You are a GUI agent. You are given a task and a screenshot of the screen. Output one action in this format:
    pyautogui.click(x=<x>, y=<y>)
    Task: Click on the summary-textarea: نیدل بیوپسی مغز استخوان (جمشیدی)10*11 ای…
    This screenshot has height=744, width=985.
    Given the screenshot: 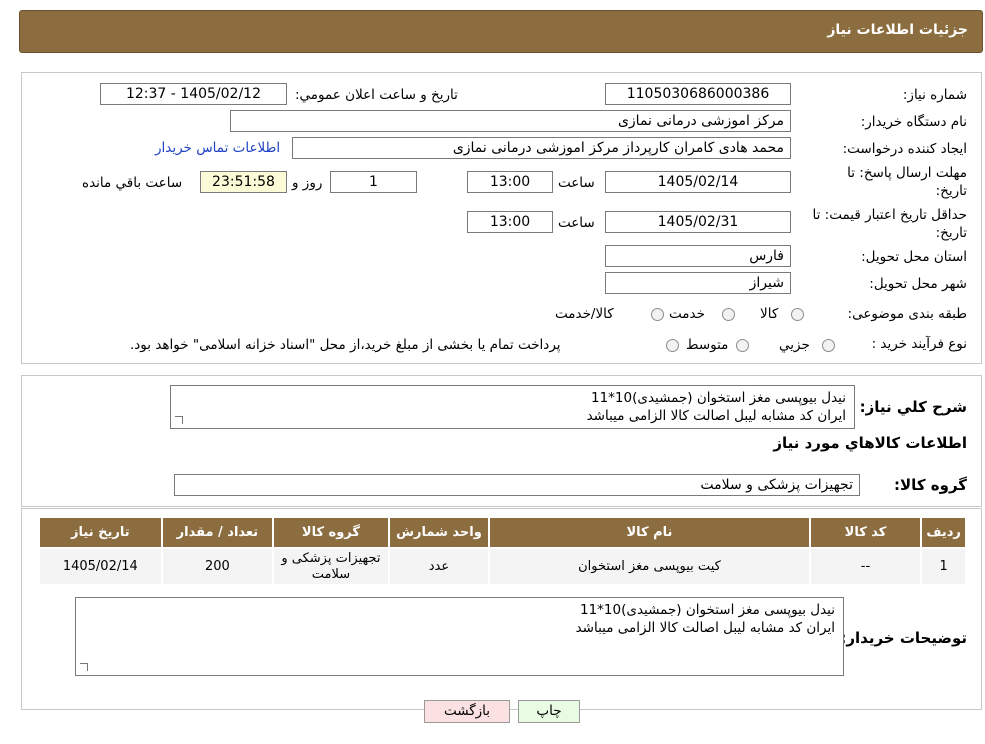 What is the action you would take?
    pyautogui.click(x=512, y=407)
    